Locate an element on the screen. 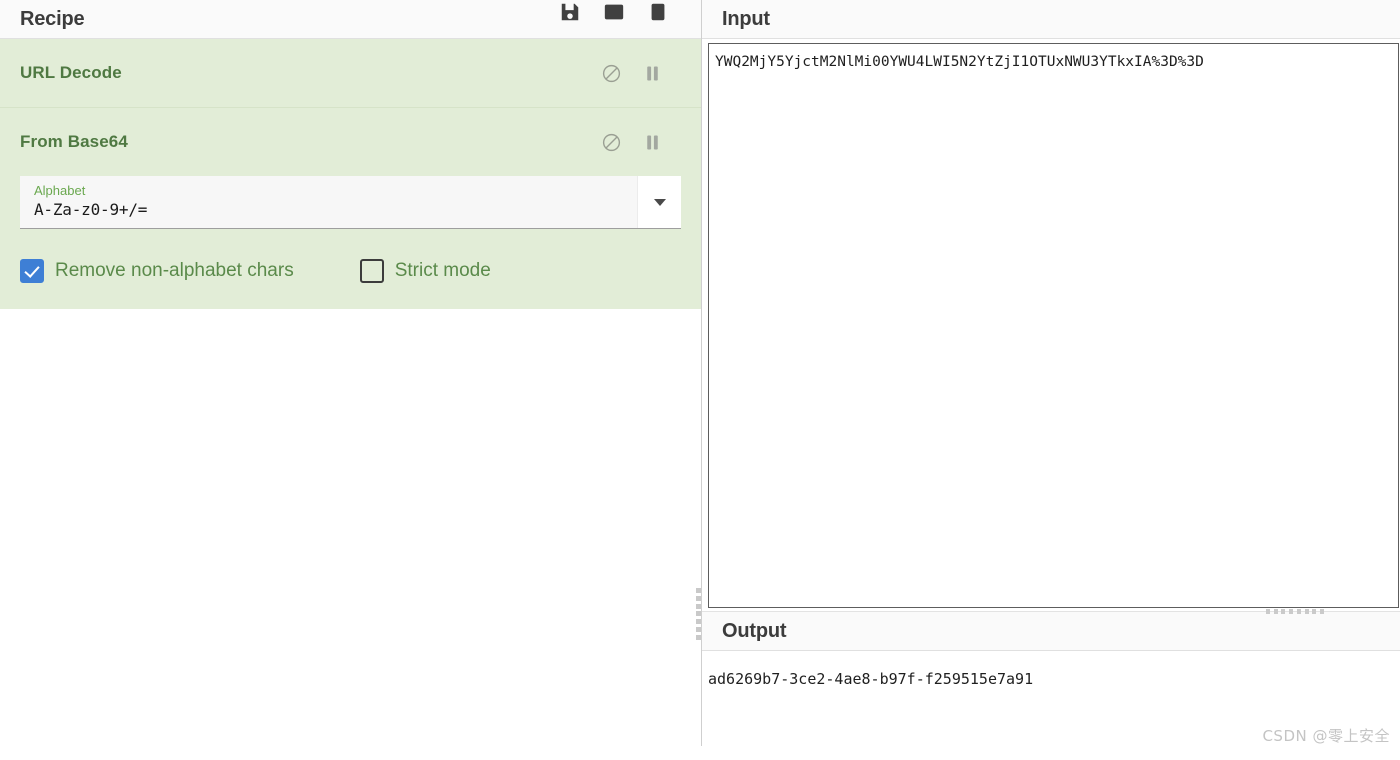  operation-header: From Base64 is located at coordinates (350, 142).